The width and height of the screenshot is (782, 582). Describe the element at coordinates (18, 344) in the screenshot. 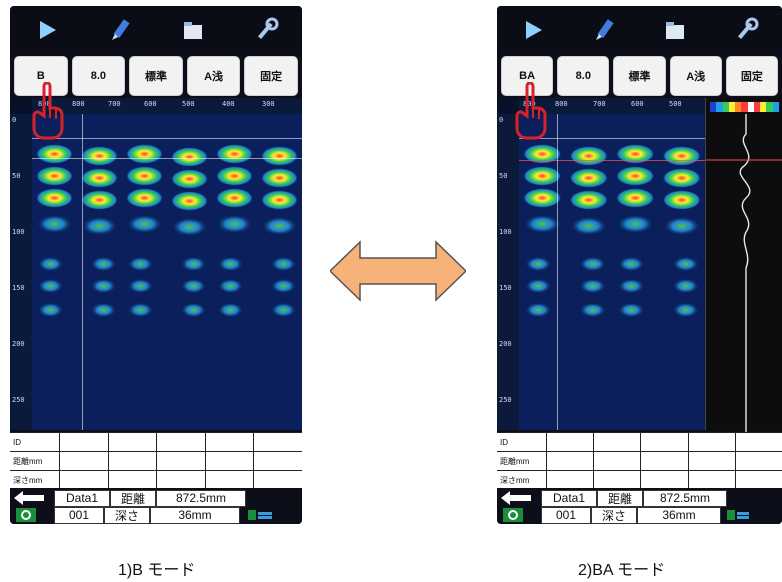

I see `ytick: 200` at that location.